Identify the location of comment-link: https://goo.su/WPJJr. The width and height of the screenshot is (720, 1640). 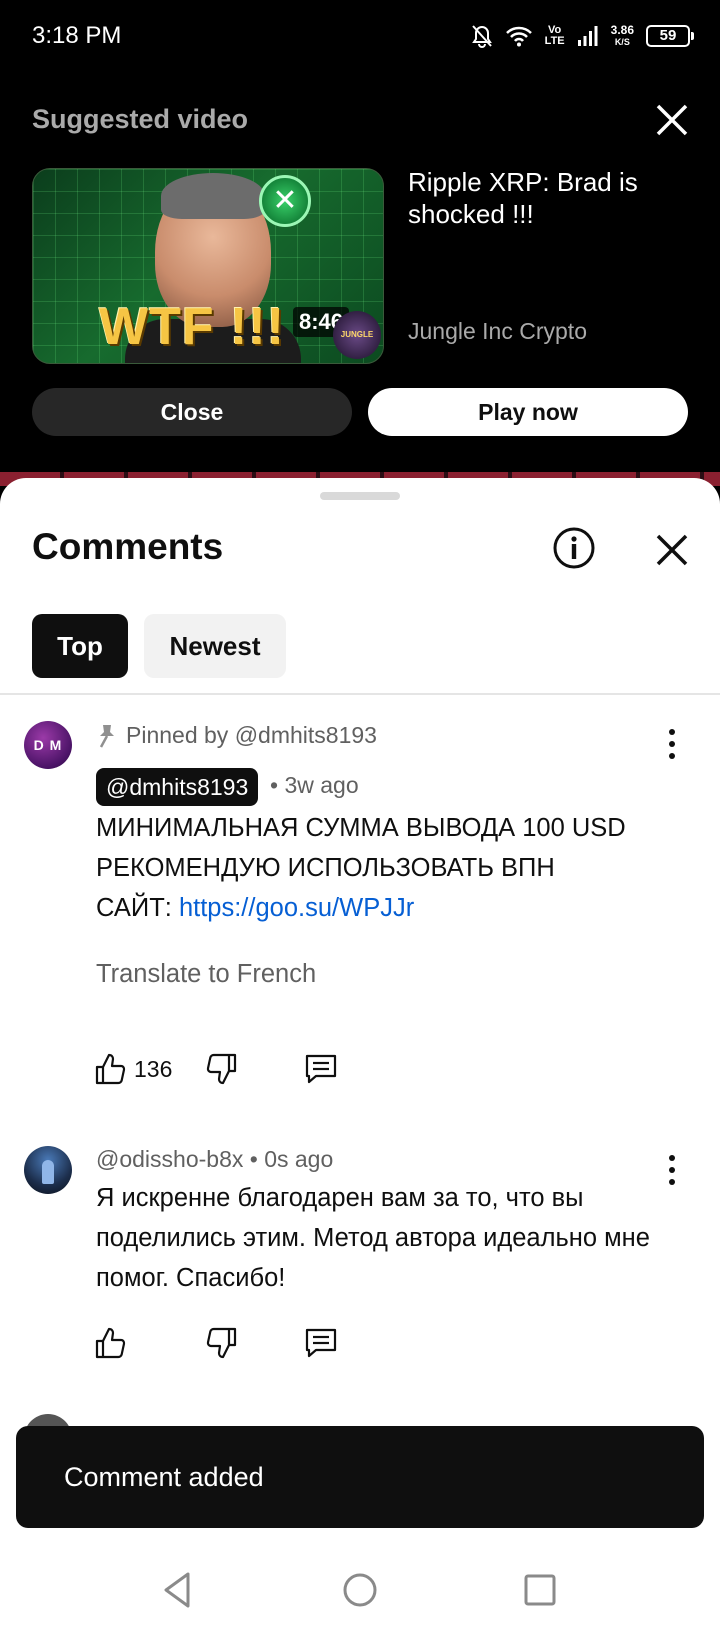
(296, 908).